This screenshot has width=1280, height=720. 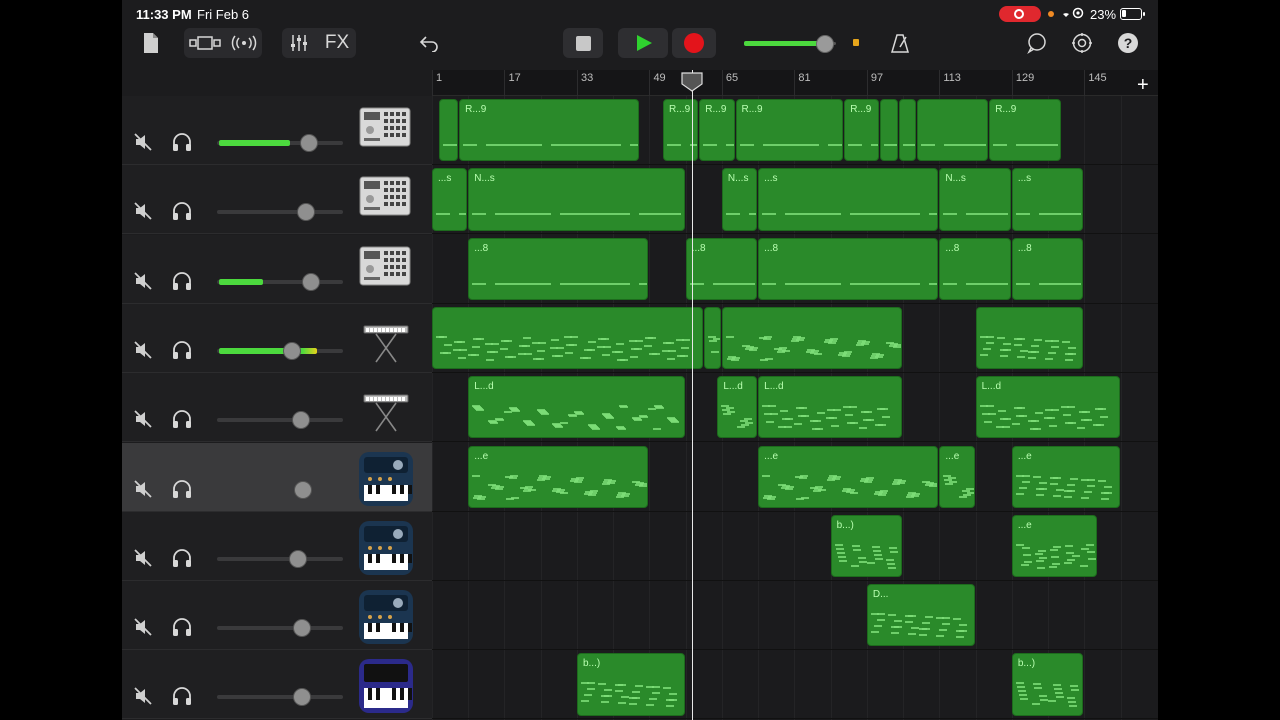 I want to click on play-button, so click(x=643, y=43).